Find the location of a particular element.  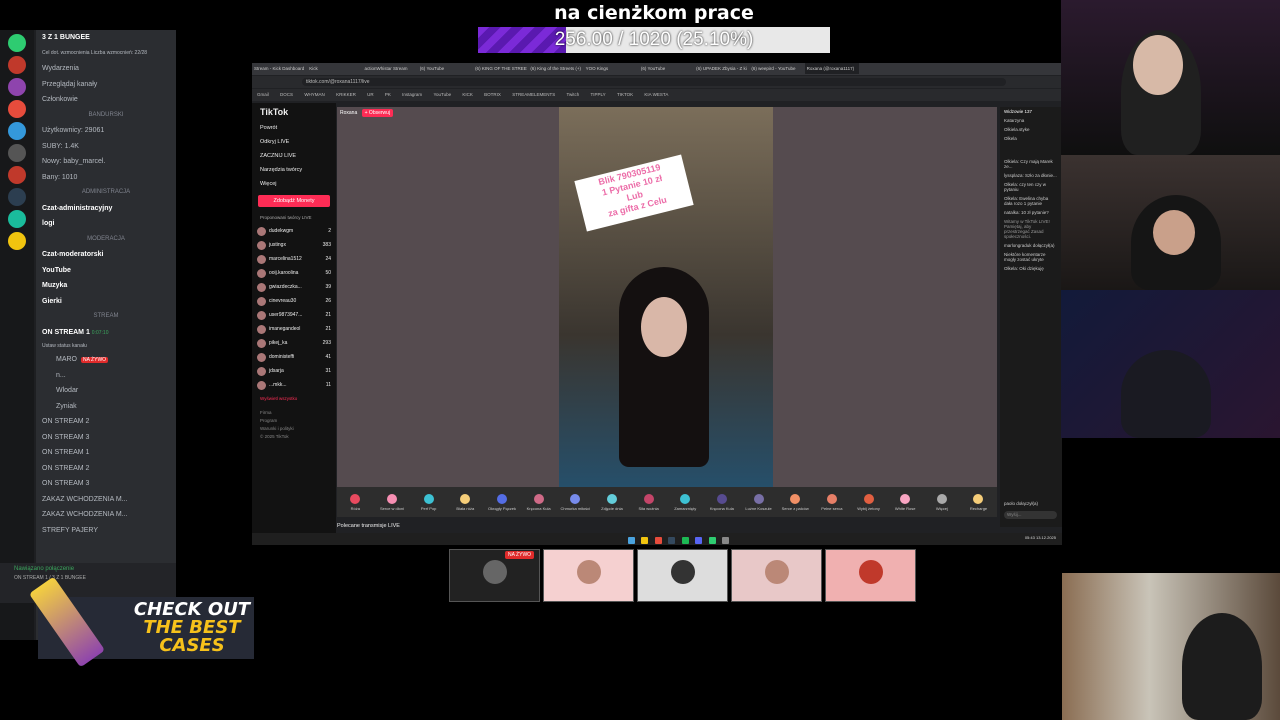

bookmark: PK is located at coordinates (388, 94).